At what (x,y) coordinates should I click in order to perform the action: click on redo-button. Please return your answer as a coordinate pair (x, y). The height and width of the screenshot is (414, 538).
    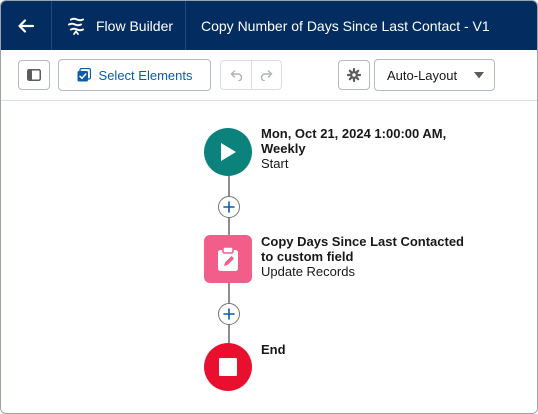
    Looking at the image, I should click on (266, 75).